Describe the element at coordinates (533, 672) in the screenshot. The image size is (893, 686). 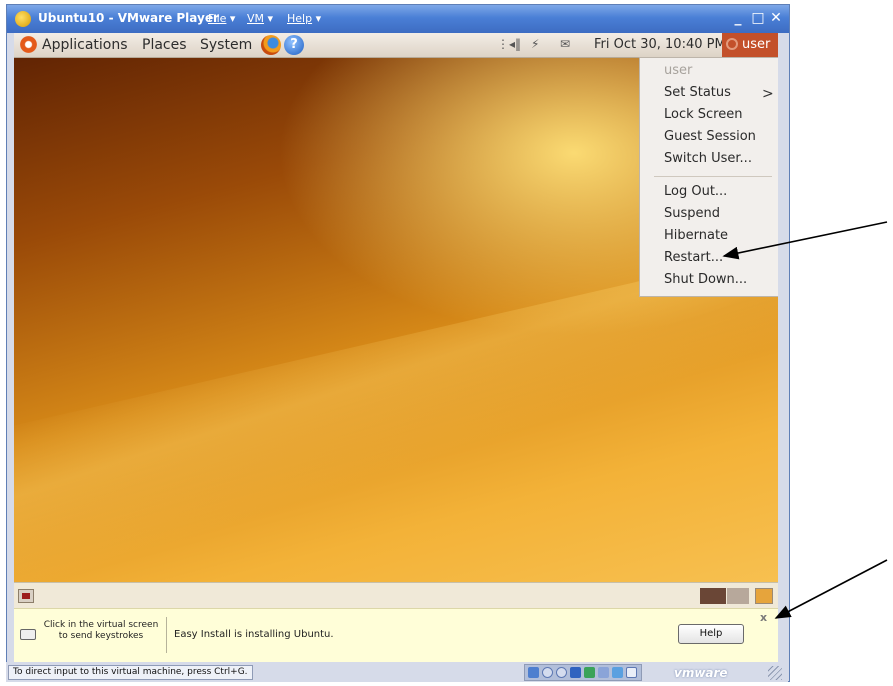
I see `hdd-icon` at that location.